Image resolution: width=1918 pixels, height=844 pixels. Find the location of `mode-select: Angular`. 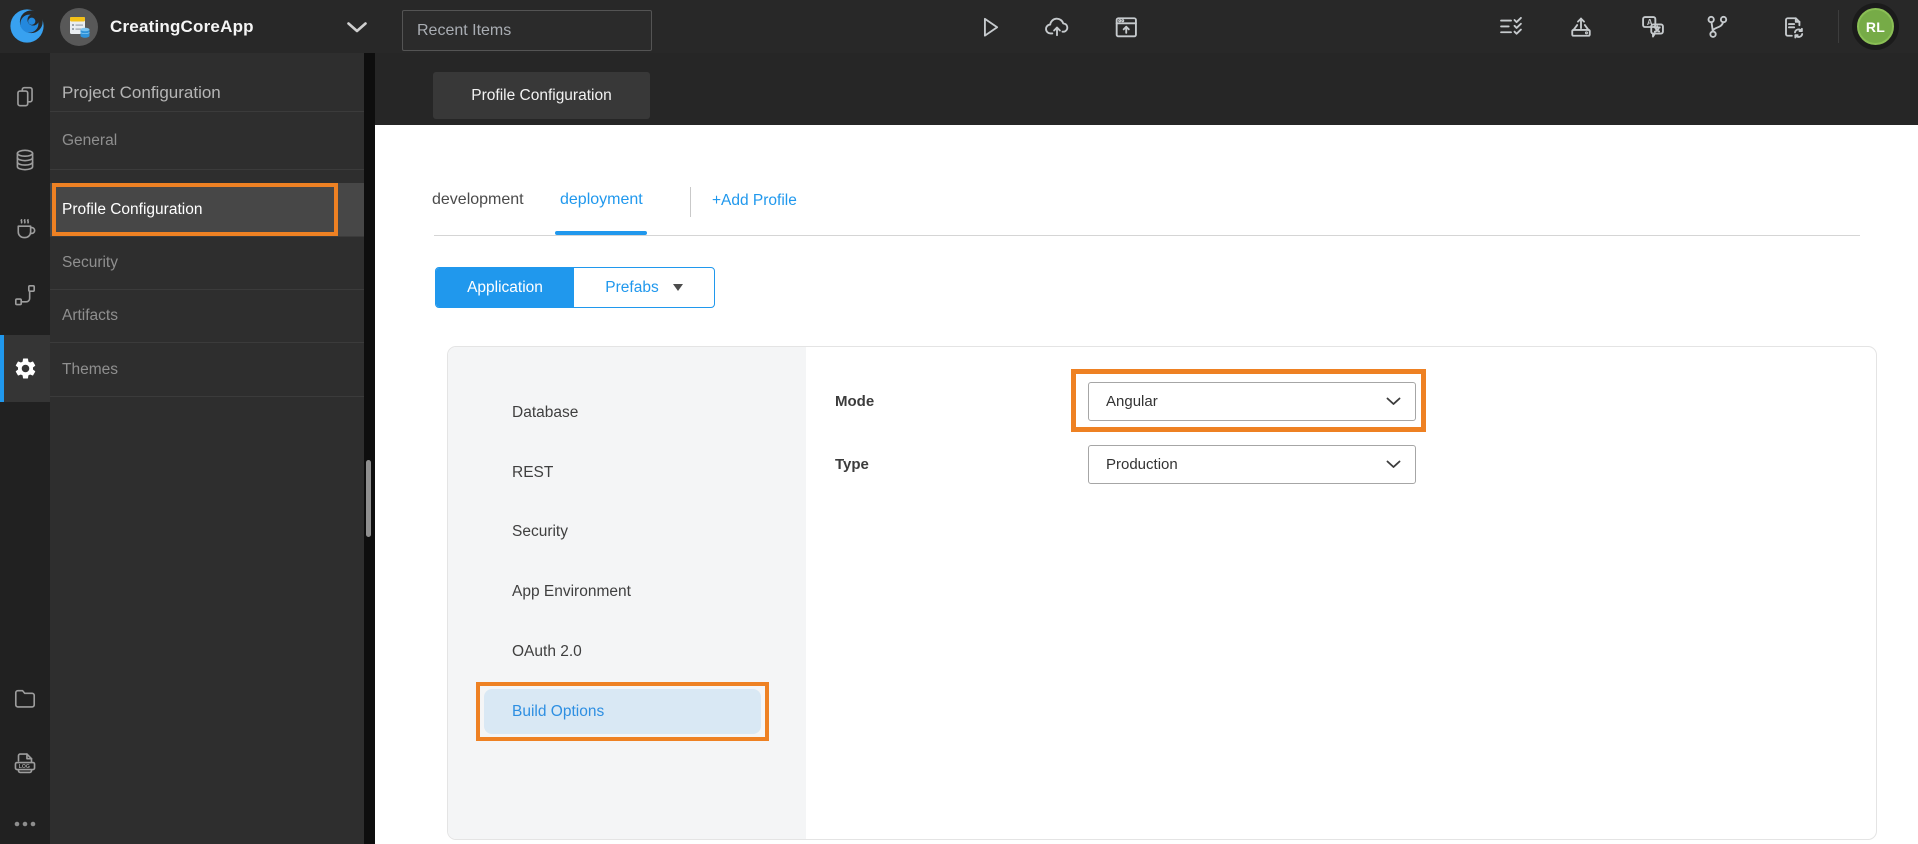

mode-select: Angular is located at coordinates (1252, 401).